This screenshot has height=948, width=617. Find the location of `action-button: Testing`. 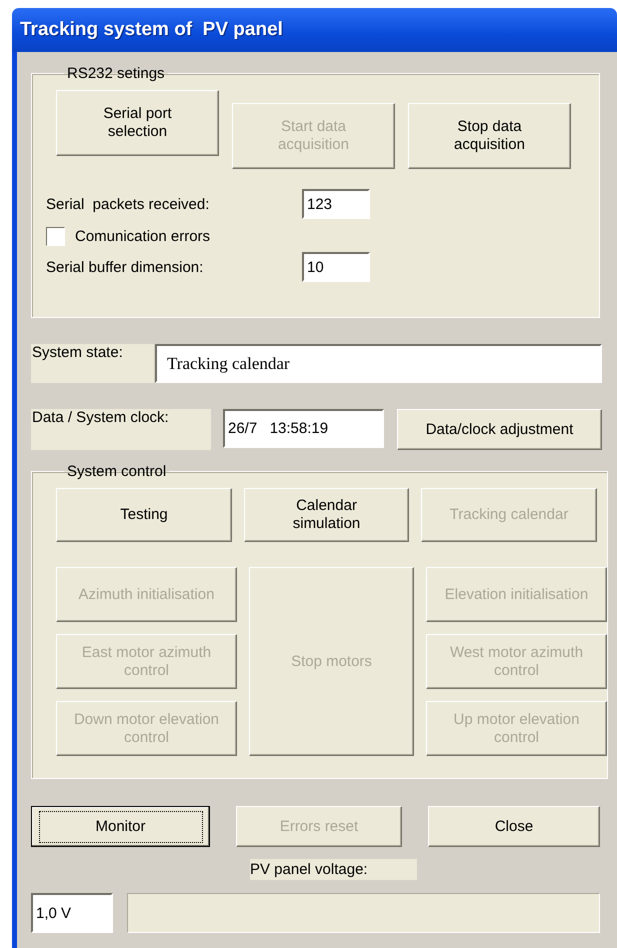

action-button: Testing is located at coordinates (144, 515).